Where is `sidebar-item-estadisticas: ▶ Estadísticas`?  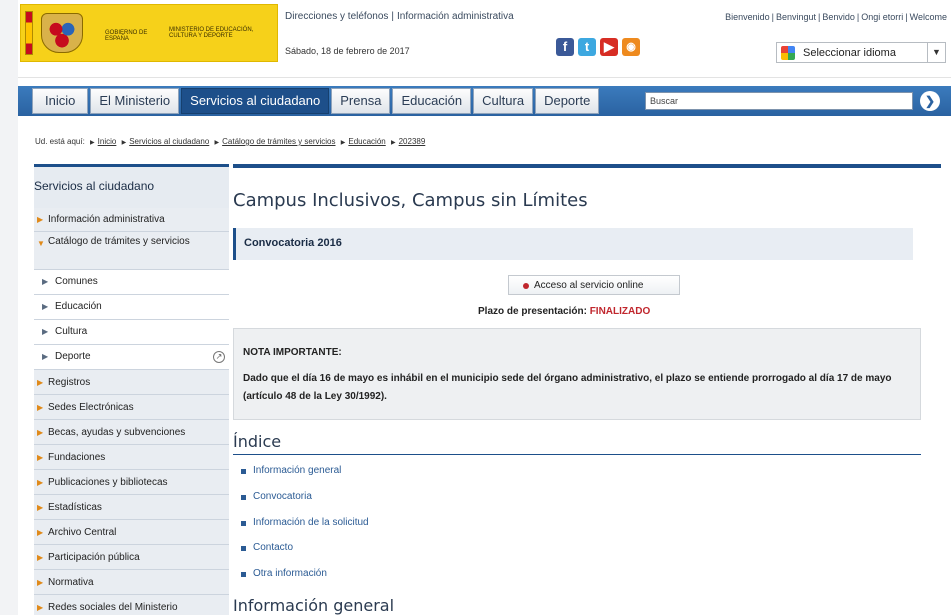 sidebar-item-estadisticas: ▶ Estadísticas is located at coordinates (131, 507).